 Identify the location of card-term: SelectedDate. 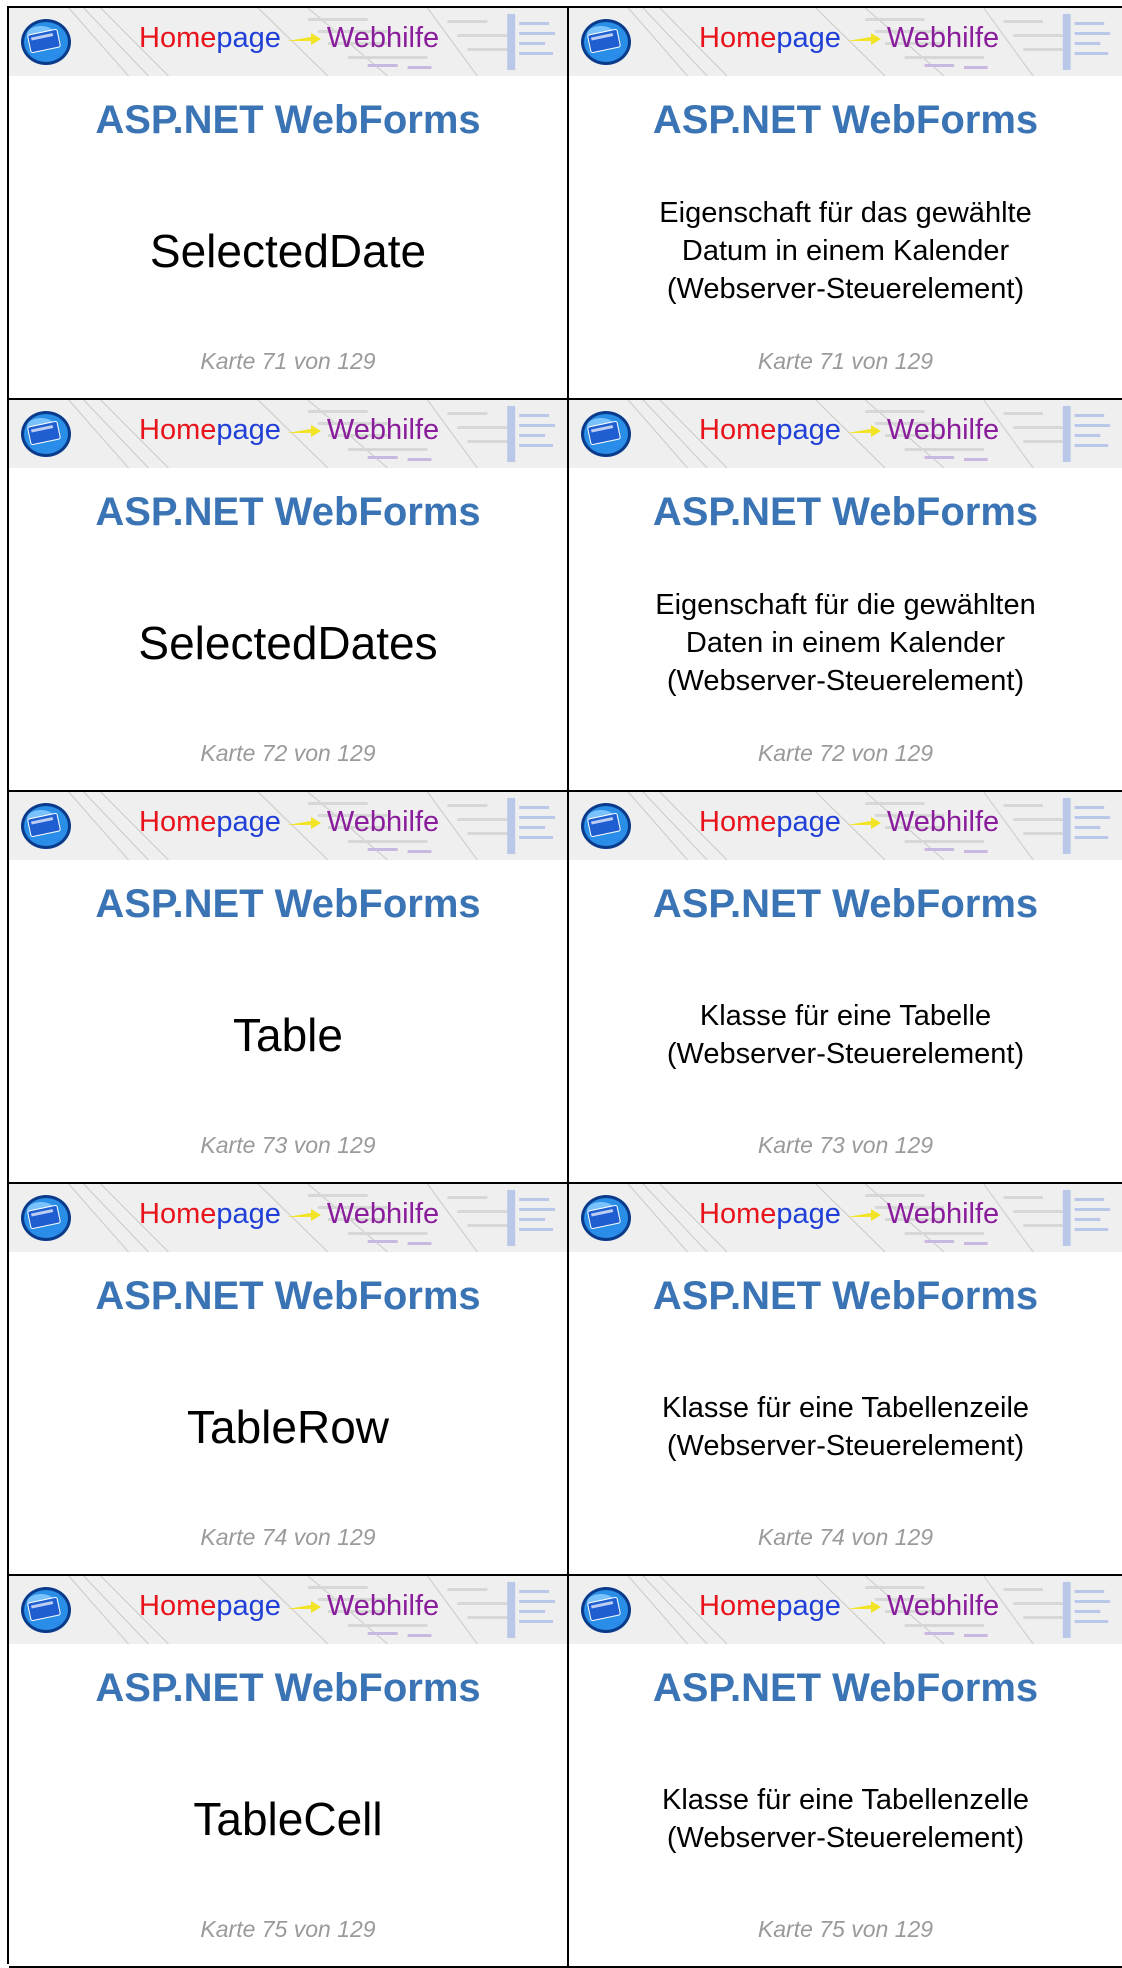
(288, 251).